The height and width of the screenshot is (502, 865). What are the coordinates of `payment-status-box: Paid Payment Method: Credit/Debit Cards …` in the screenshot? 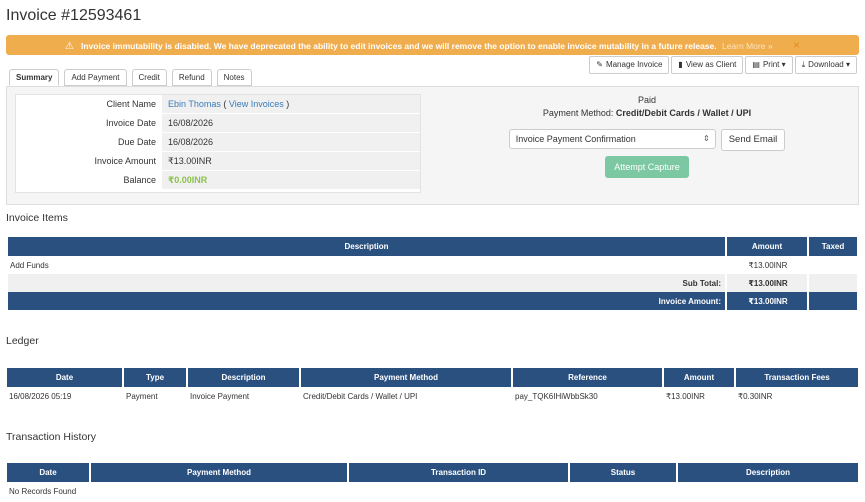 It's located at (647, 136).